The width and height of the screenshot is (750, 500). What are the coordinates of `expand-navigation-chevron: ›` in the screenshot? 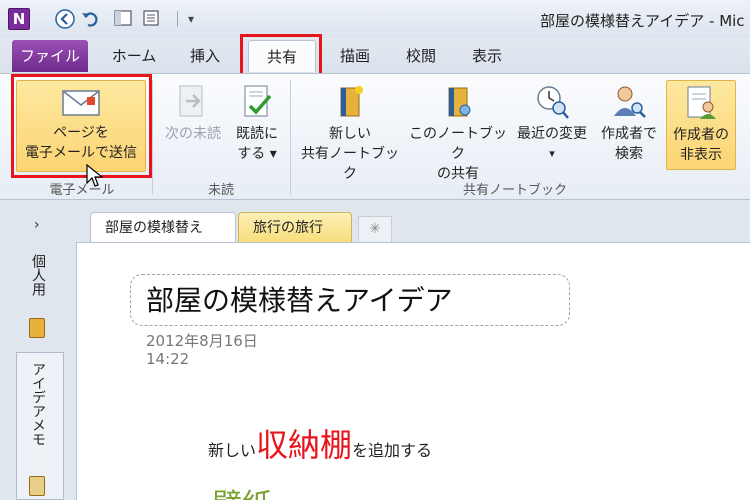 It's located at (37, 225).